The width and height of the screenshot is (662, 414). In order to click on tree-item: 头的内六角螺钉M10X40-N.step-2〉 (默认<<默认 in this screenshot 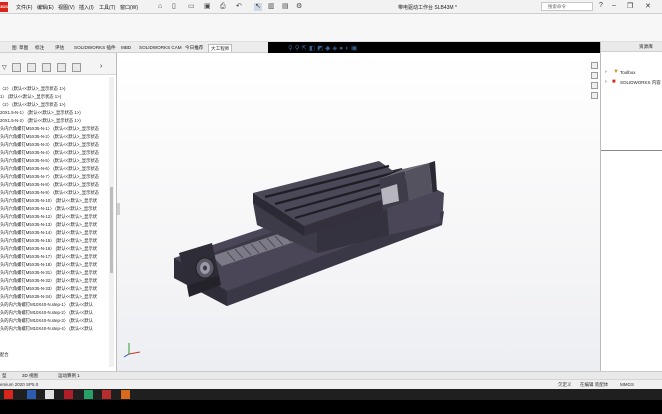, I will do `click(56, 313)`.